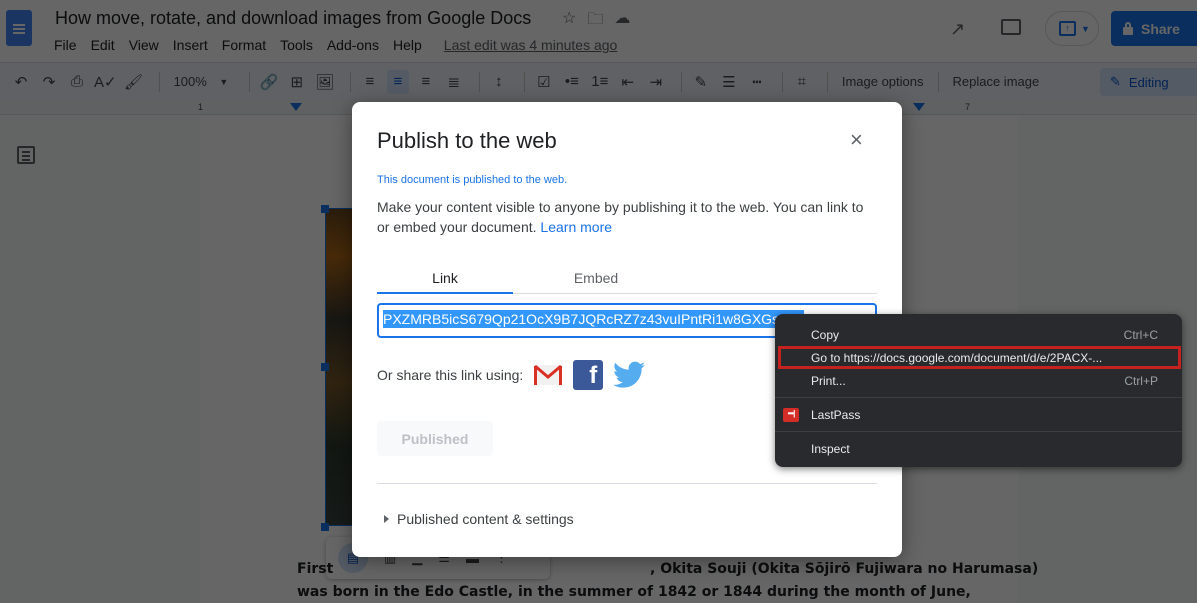 Image resolution: width=1197 pixels, height=603 pixels. Describe the element at coordinates (1140, 334) in the screenshot. I see `item-shortcut: Ctrl+C` at that location.